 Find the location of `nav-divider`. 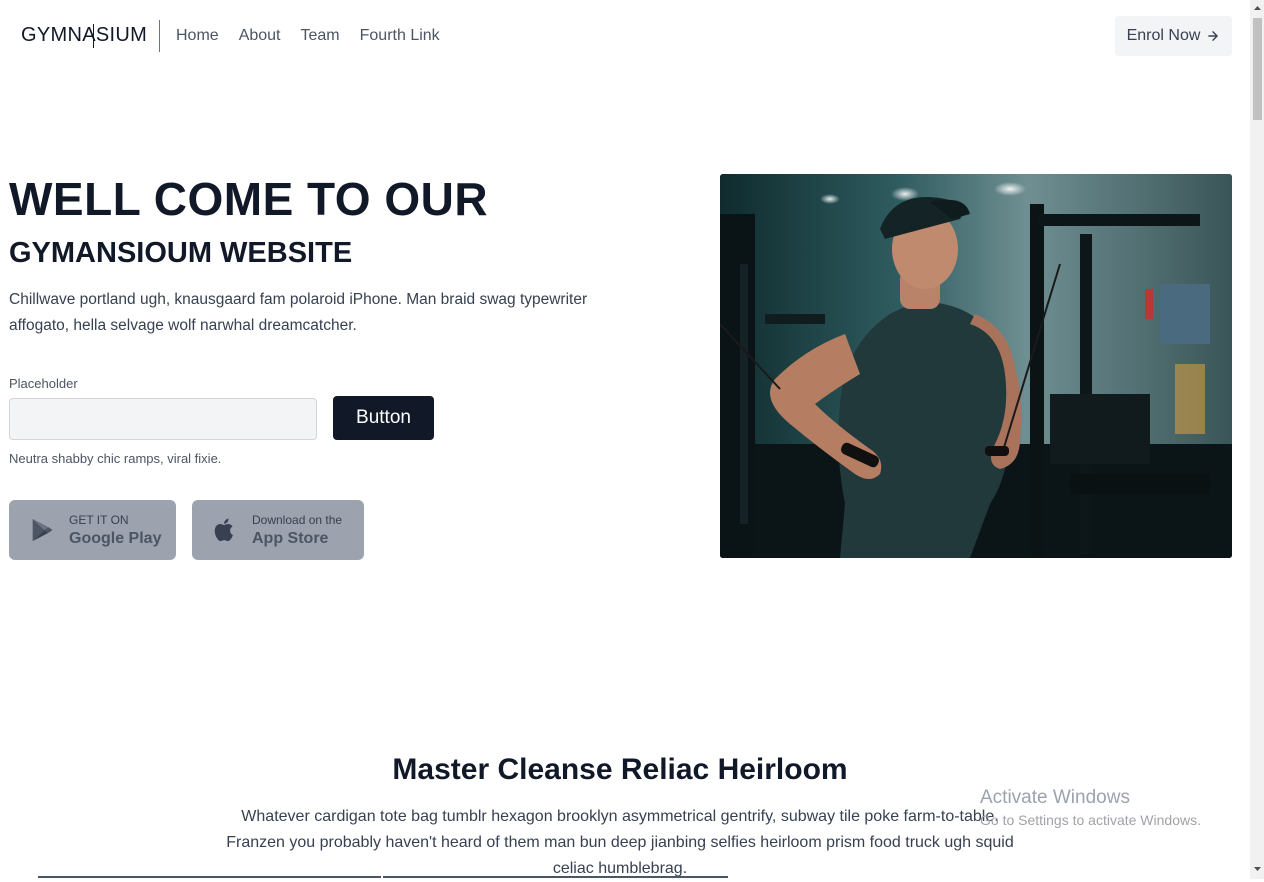

nav-divider is located at coordinates (159, 36).